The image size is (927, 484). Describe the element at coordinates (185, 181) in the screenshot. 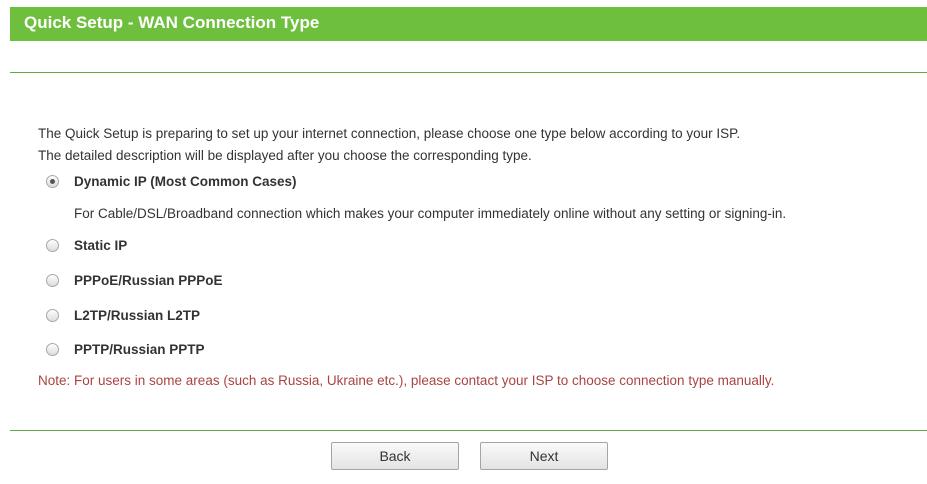

I see `option-label: Dynamic IP (Most Common Cases)` at that location.